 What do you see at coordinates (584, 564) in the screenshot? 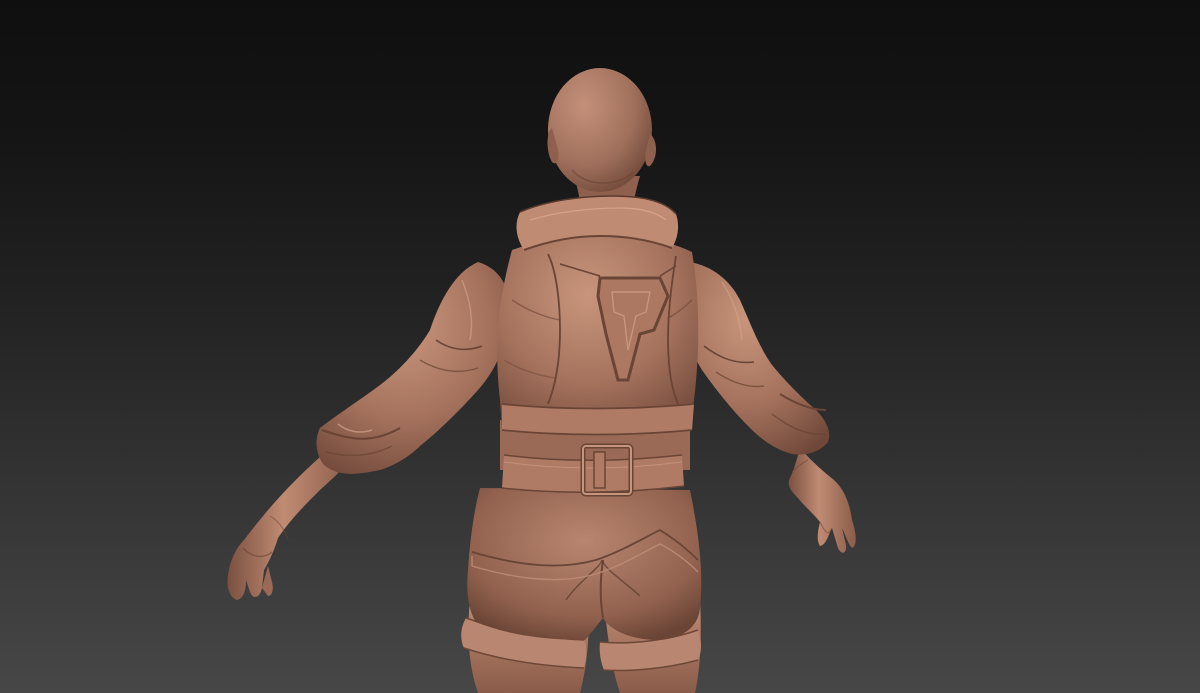
I see `shorts` at bounding box center [584, 564].